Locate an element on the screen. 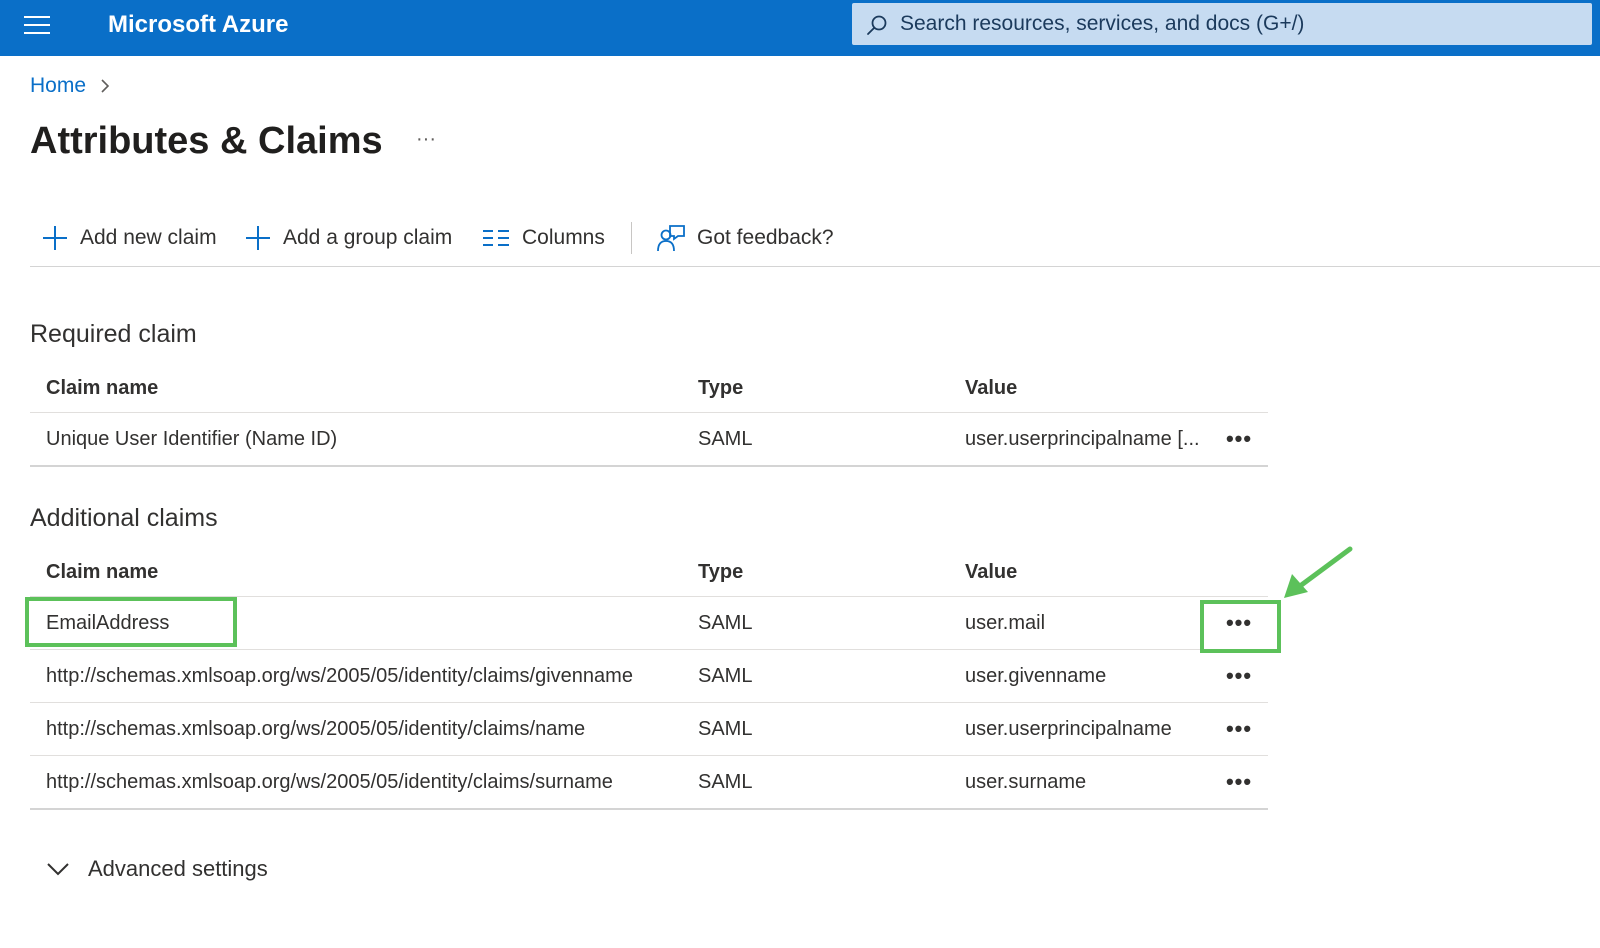 The height and width of the screenshot is (948, 1600). top-bar: Microsoft Azure is located at coordinates (800, 28).